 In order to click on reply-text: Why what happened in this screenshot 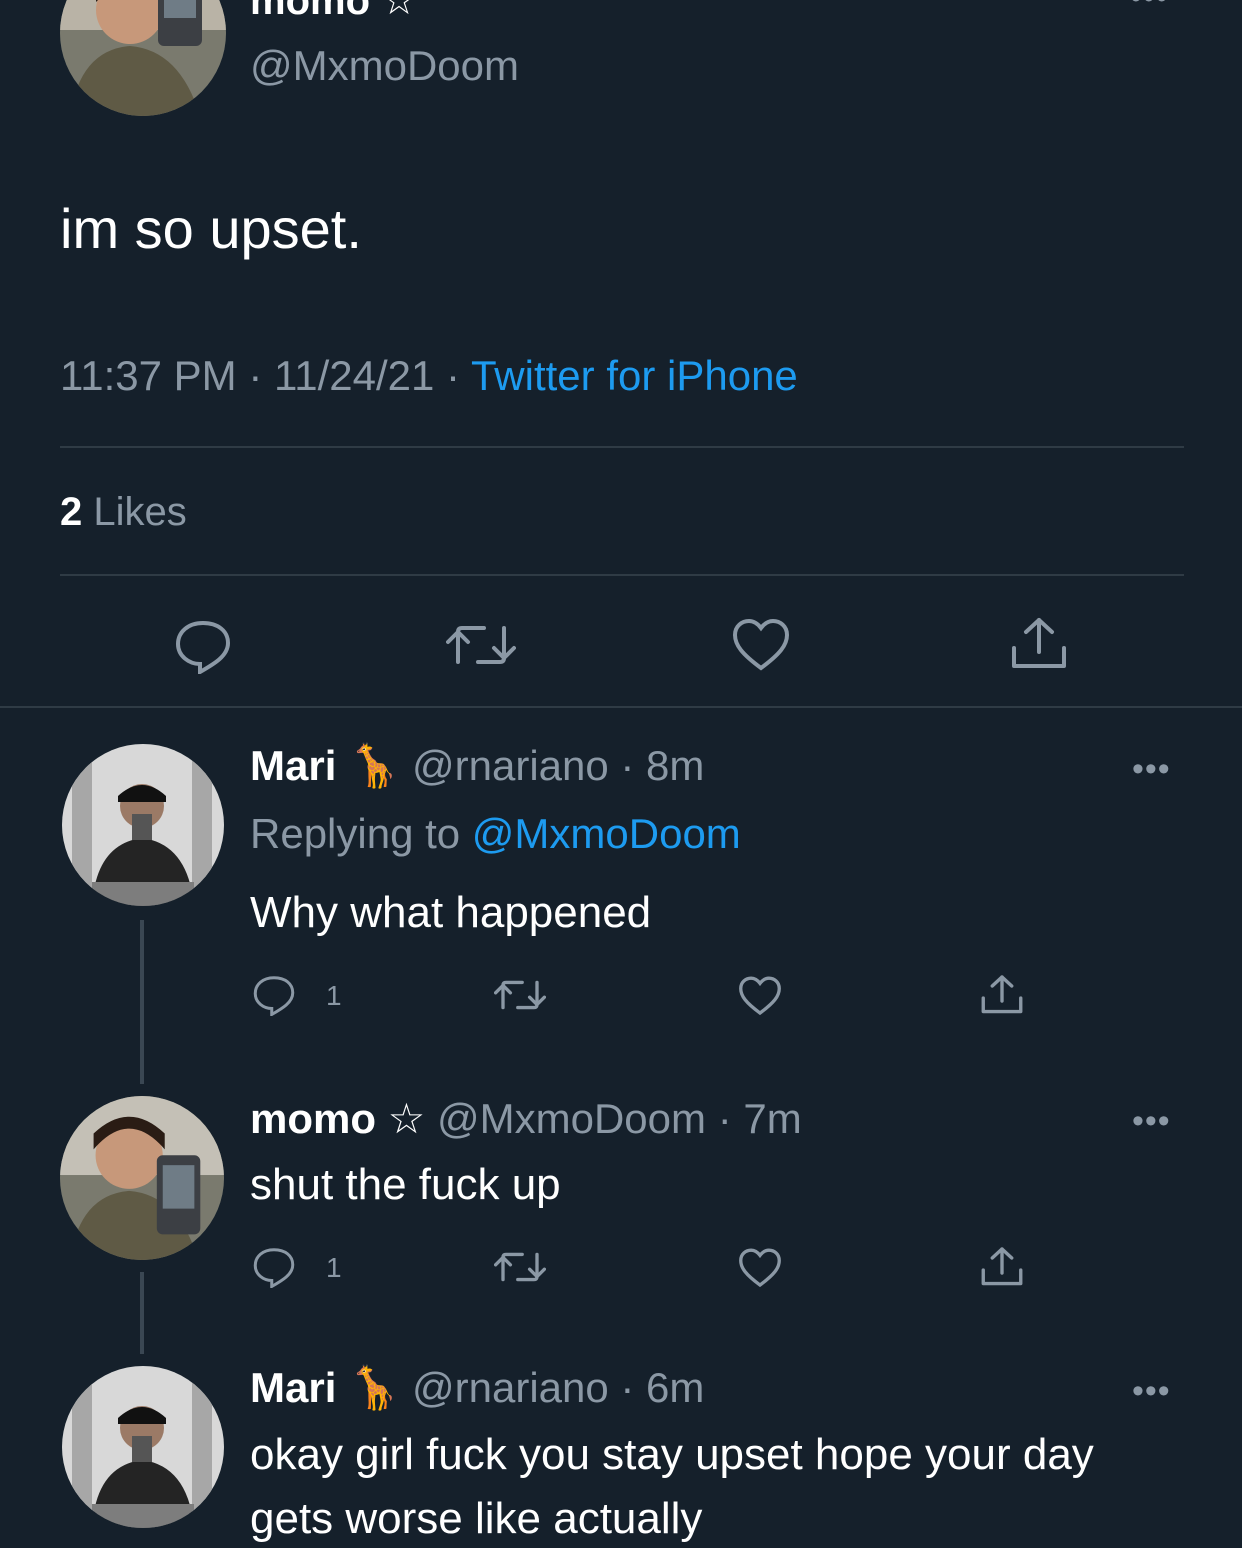, I will do `click(451, 912)`.